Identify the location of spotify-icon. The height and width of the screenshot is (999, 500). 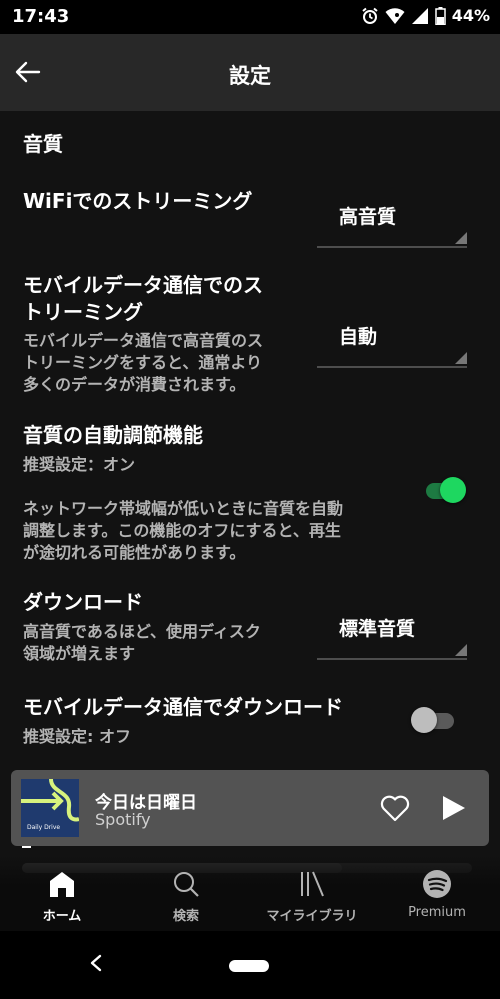
(437, 884).